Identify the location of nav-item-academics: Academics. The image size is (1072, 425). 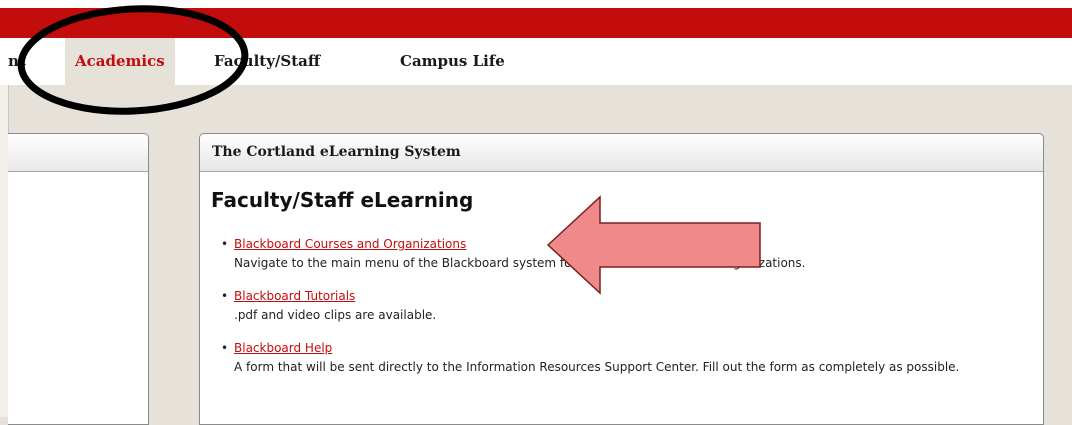
(120, 61).